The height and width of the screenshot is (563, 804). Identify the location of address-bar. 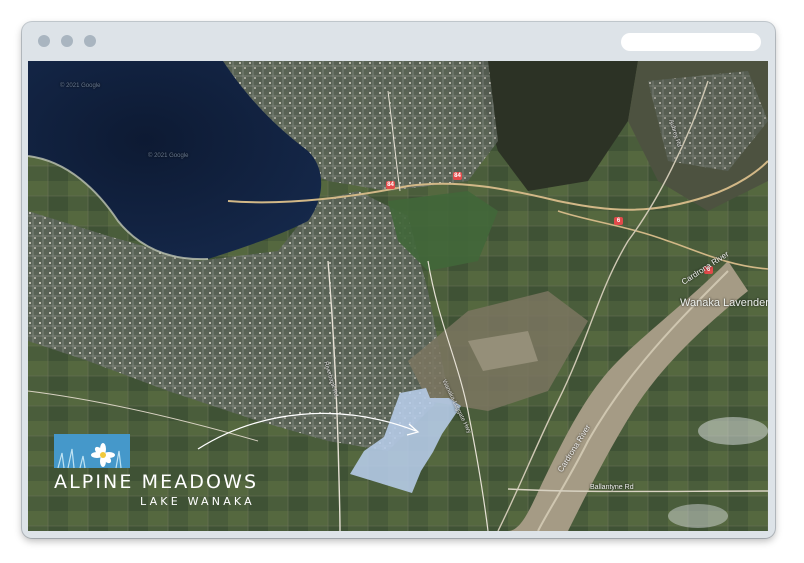
(691, 42).